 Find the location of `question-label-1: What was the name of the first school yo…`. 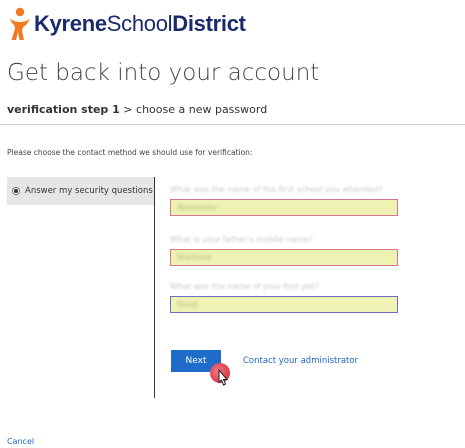

question-label-1: What was the name of the first school yo… is located at coordinates (276, 189).